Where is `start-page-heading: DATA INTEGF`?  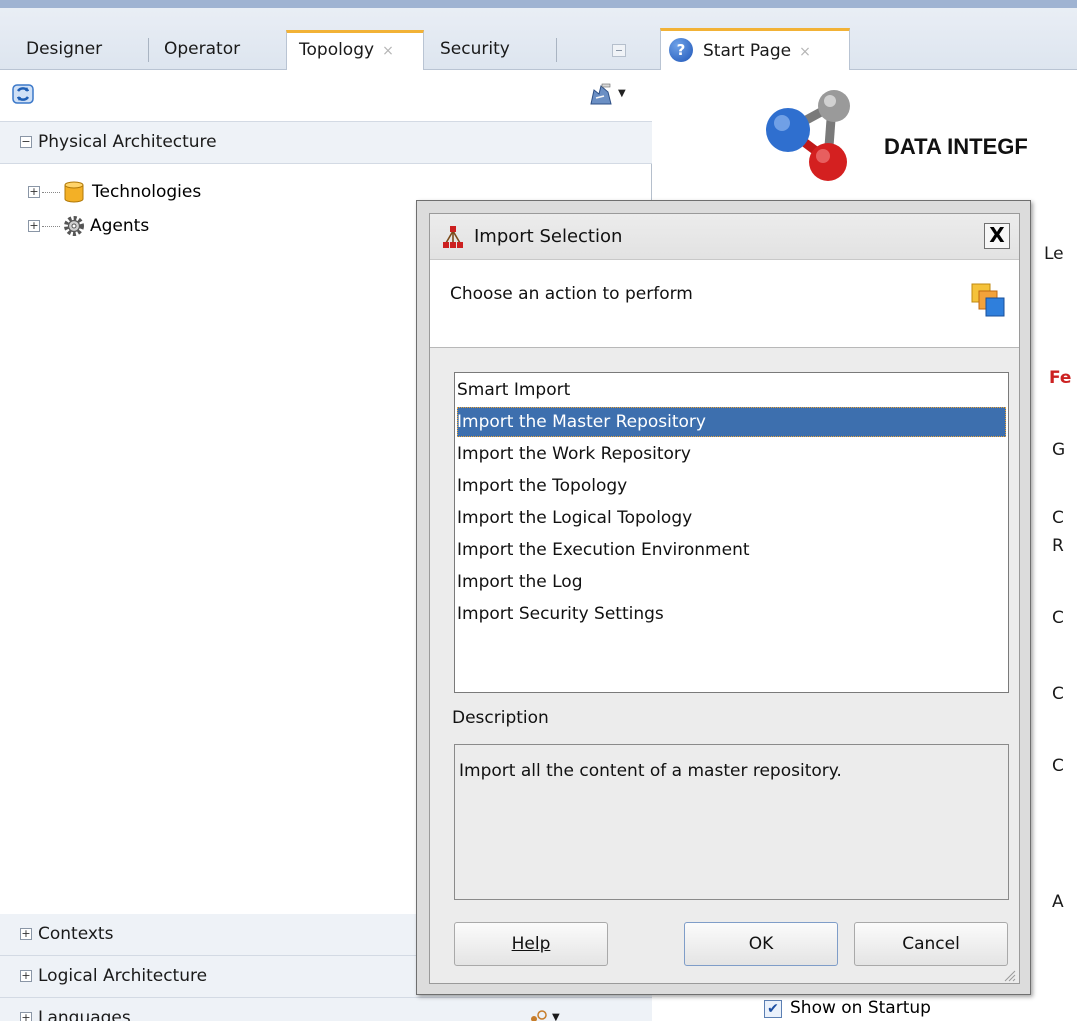 start-page-heading: DATA INTEGF is located at coordinates (956, 146).